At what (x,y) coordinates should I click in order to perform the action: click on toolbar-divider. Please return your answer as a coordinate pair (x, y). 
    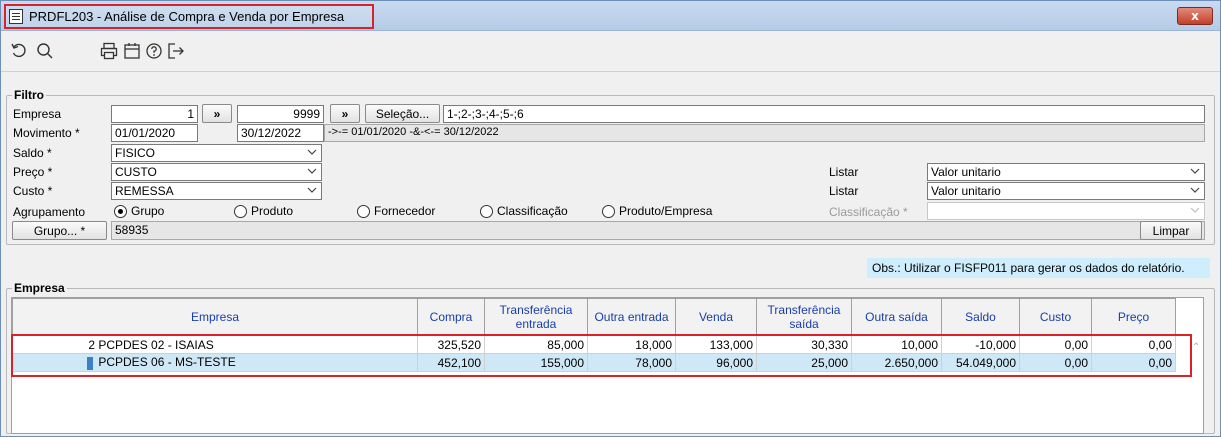
    Looking at the image, I should click on (610, 71).